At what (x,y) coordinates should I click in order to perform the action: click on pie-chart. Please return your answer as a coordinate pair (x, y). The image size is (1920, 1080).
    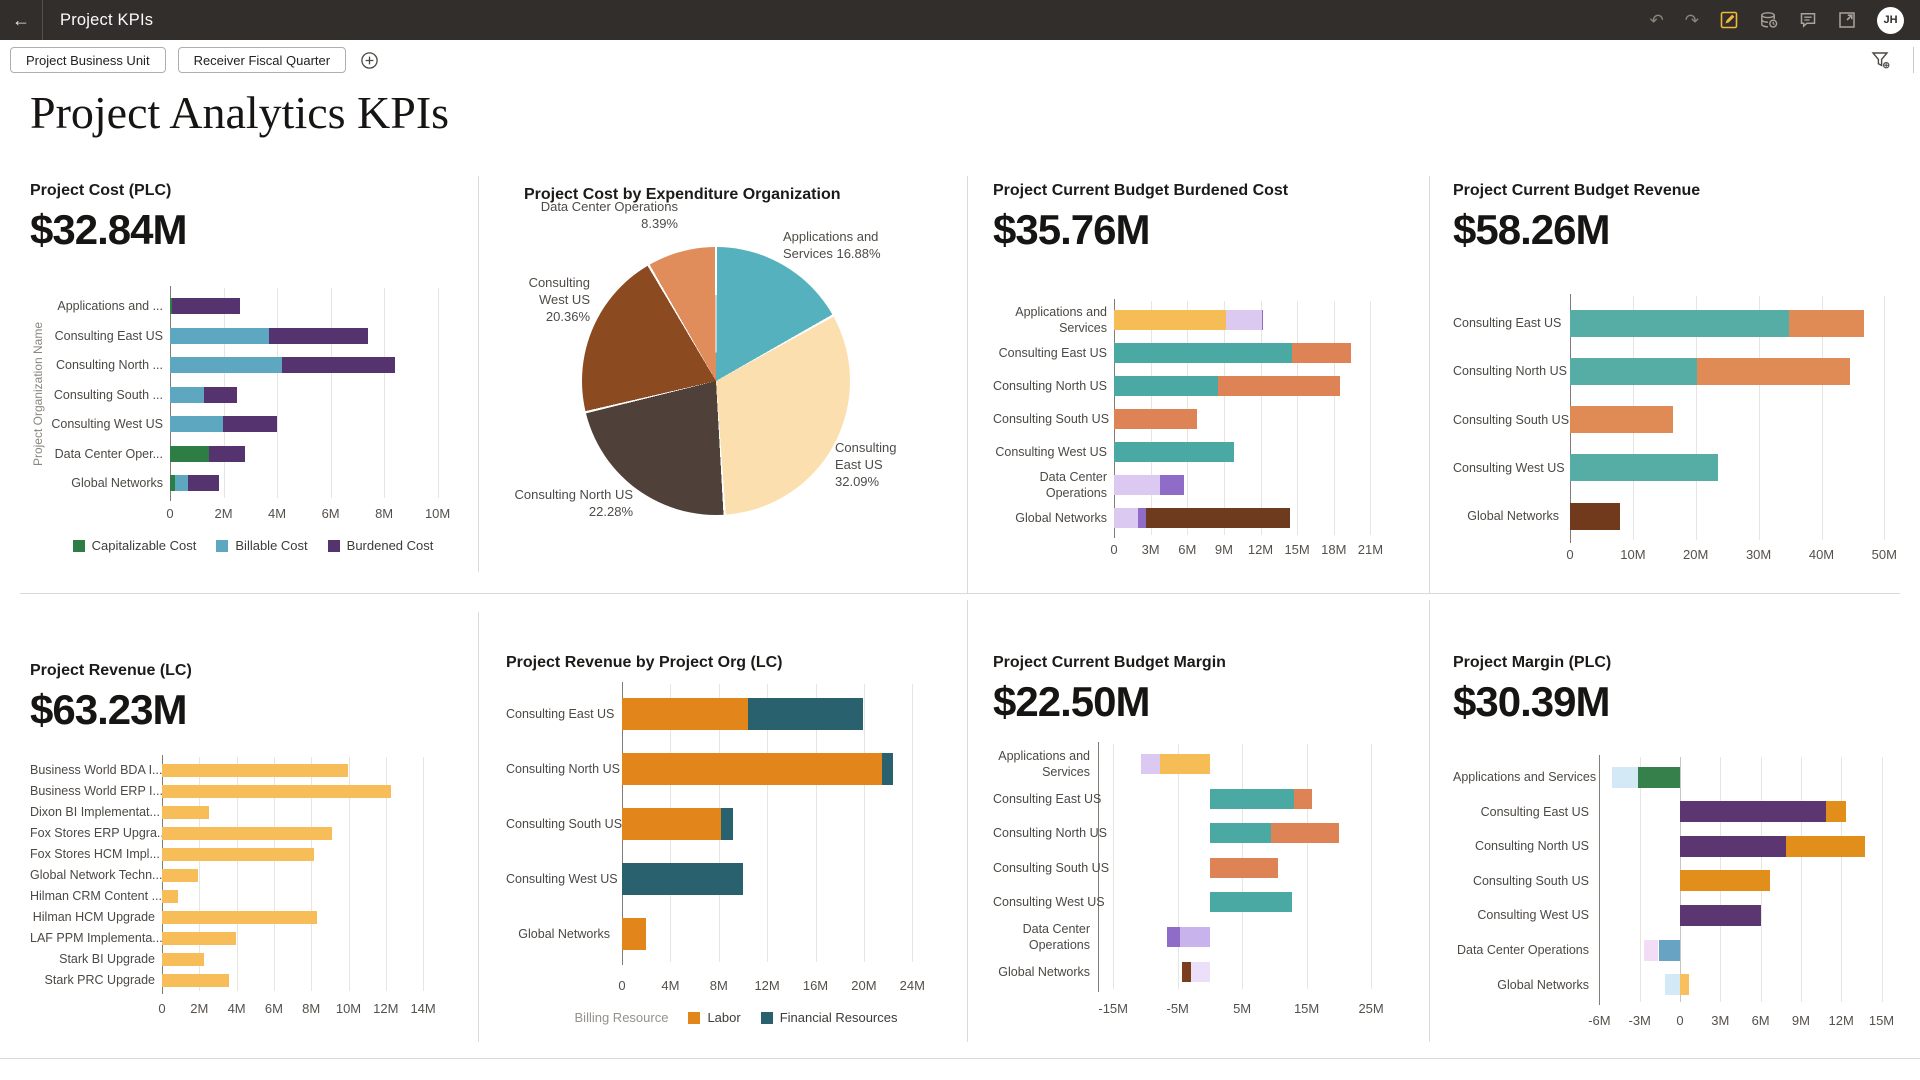
    Looking at the image, I should click on (716, 381).